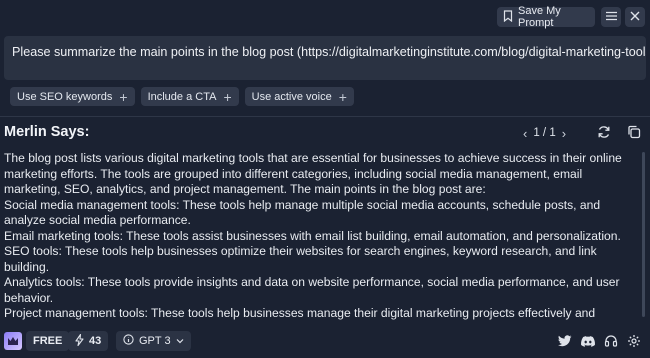 This screenshot has width=650, height=358. Describe the element at coordinates (565, 341) in the screenshot. I see `twitter-icon` at that location.